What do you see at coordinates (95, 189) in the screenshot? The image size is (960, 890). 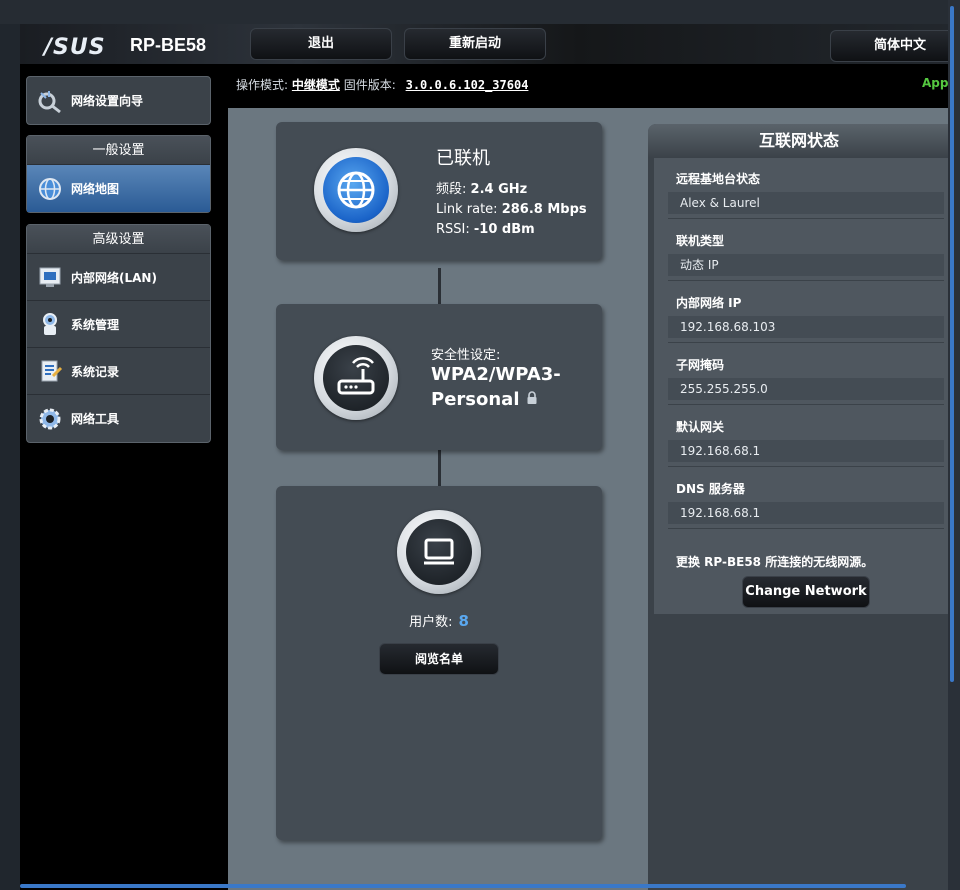 I see `sidebar-item-label: 网络地图` at bounding box center [95, 189].